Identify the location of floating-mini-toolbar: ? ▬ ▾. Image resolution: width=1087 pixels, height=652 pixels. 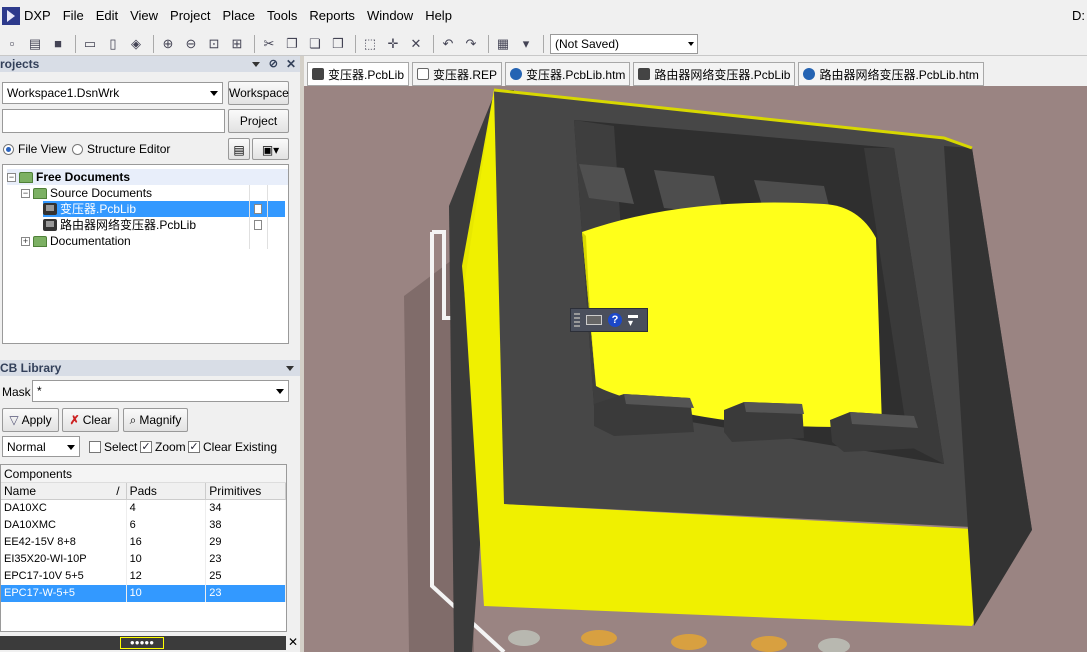
(609, 320).